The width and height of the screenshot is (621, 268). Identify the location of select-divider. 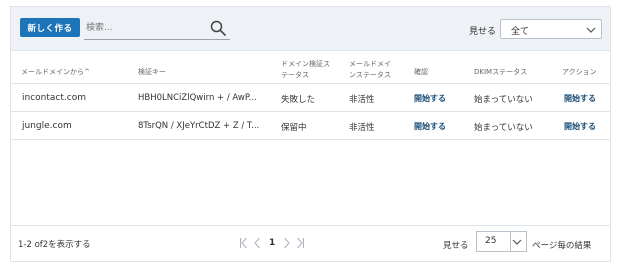
(510, 241).